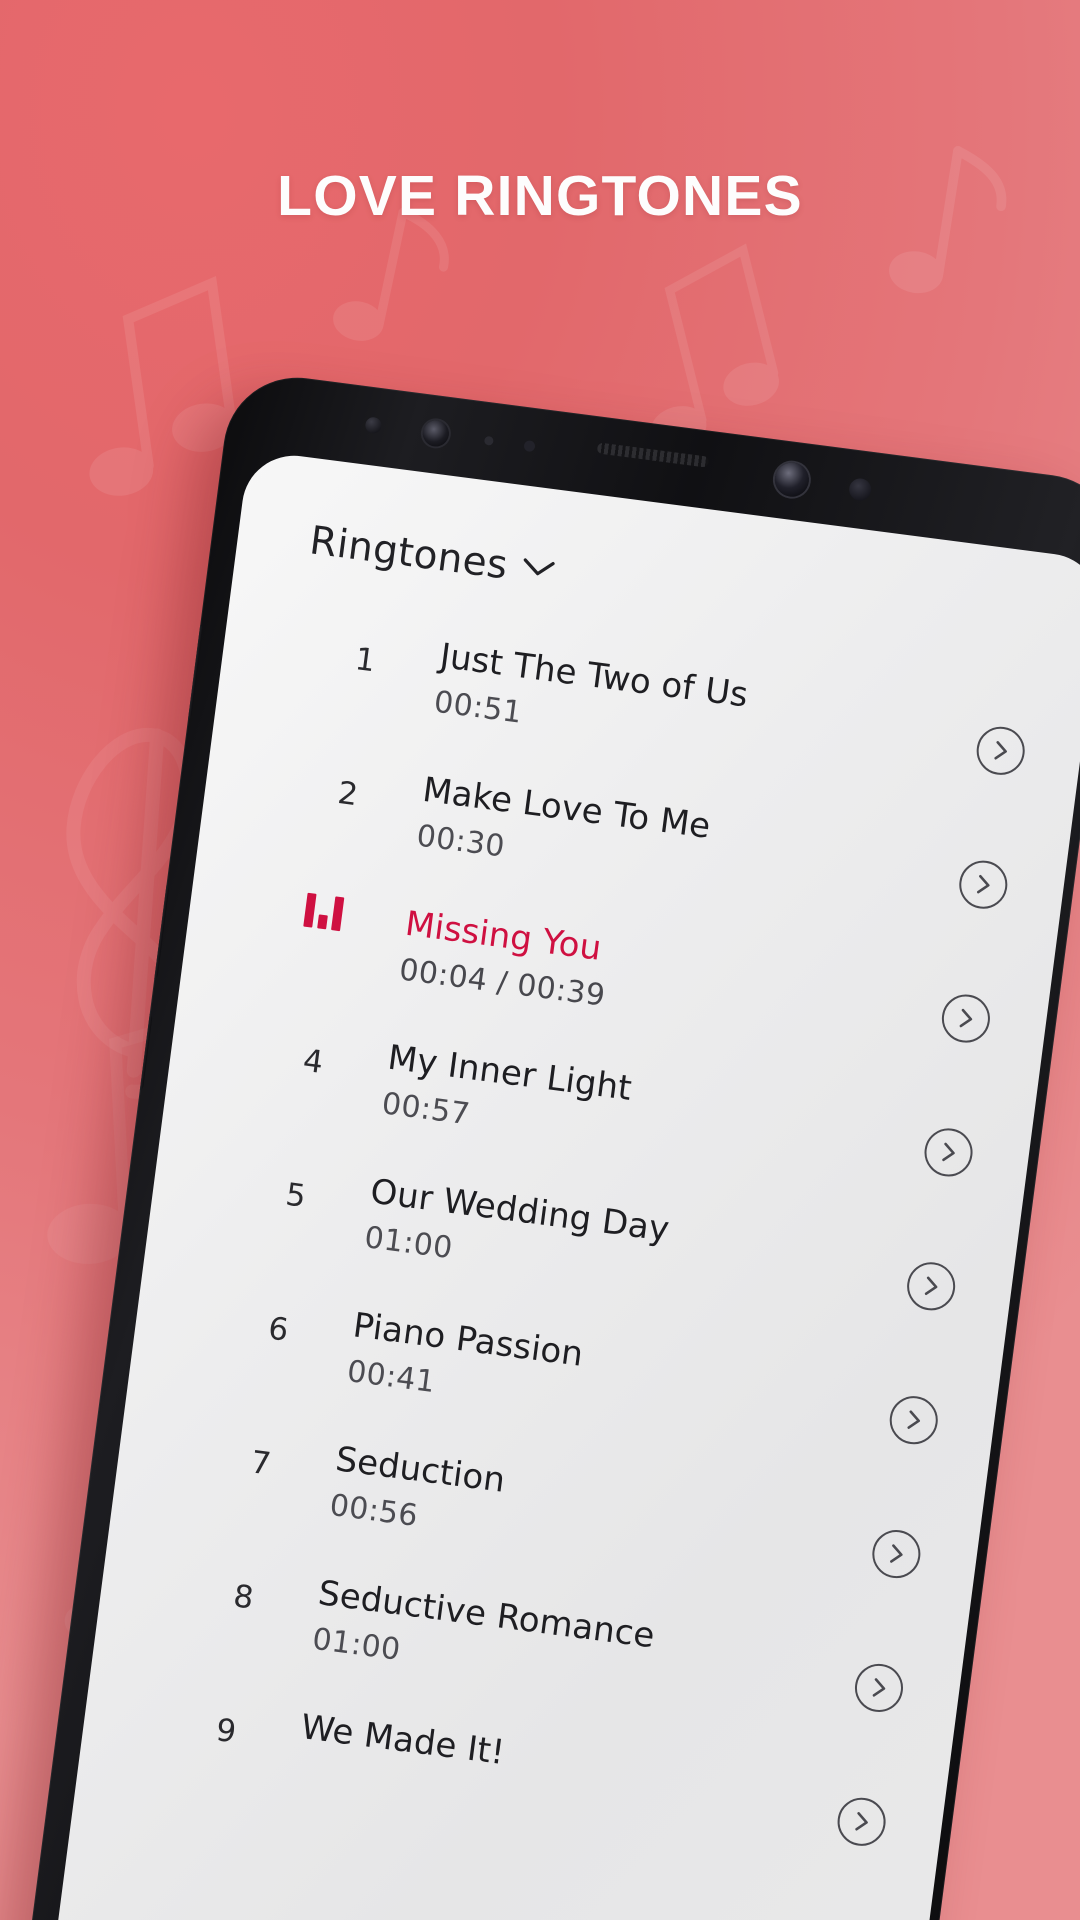 This screenshot has height=1920, width=1080. I want to click on track-index: 1, so click(365, 660).